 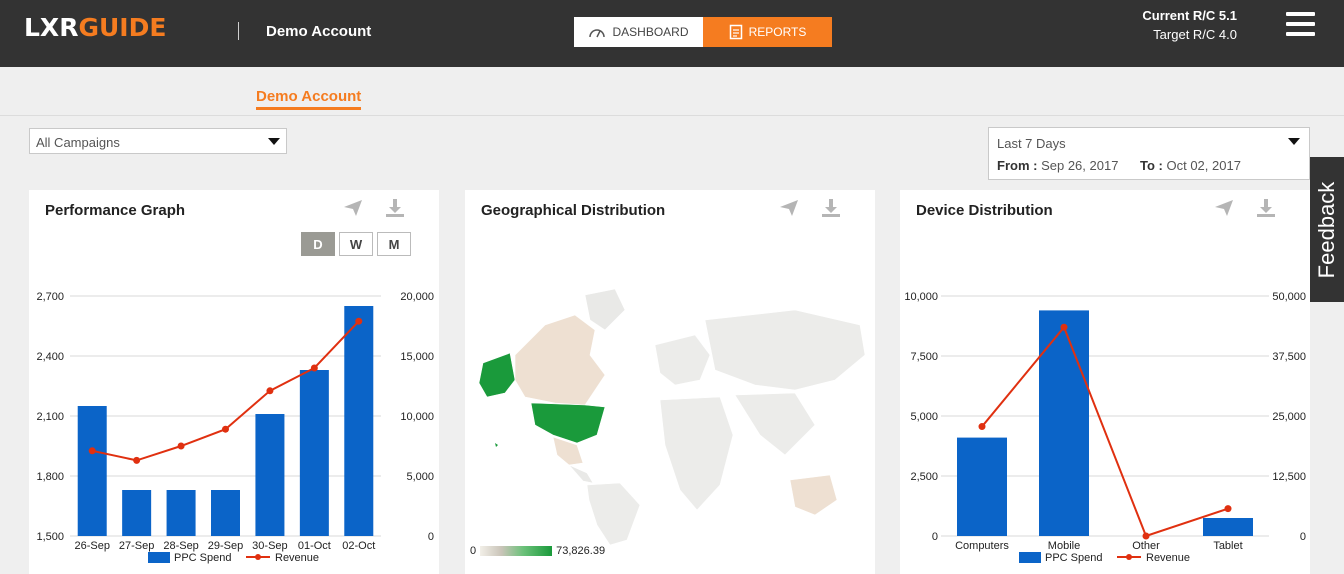 I want to click on date-range-value: Last 7 Days, so click(x=1031, y=143).